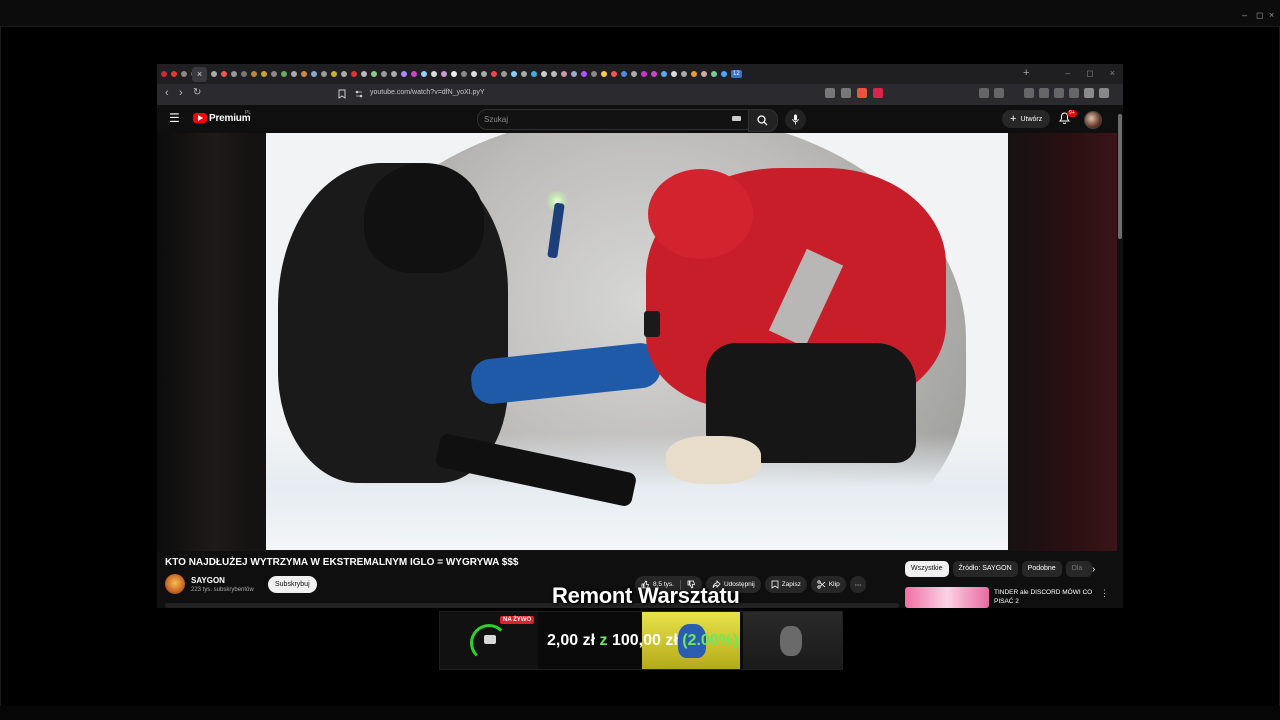 The image size is (1280, 720). What do you see at coordinates (167, 93) in the screenshot?
I see `back-icon: ‹` at bounding box center [167, 93].